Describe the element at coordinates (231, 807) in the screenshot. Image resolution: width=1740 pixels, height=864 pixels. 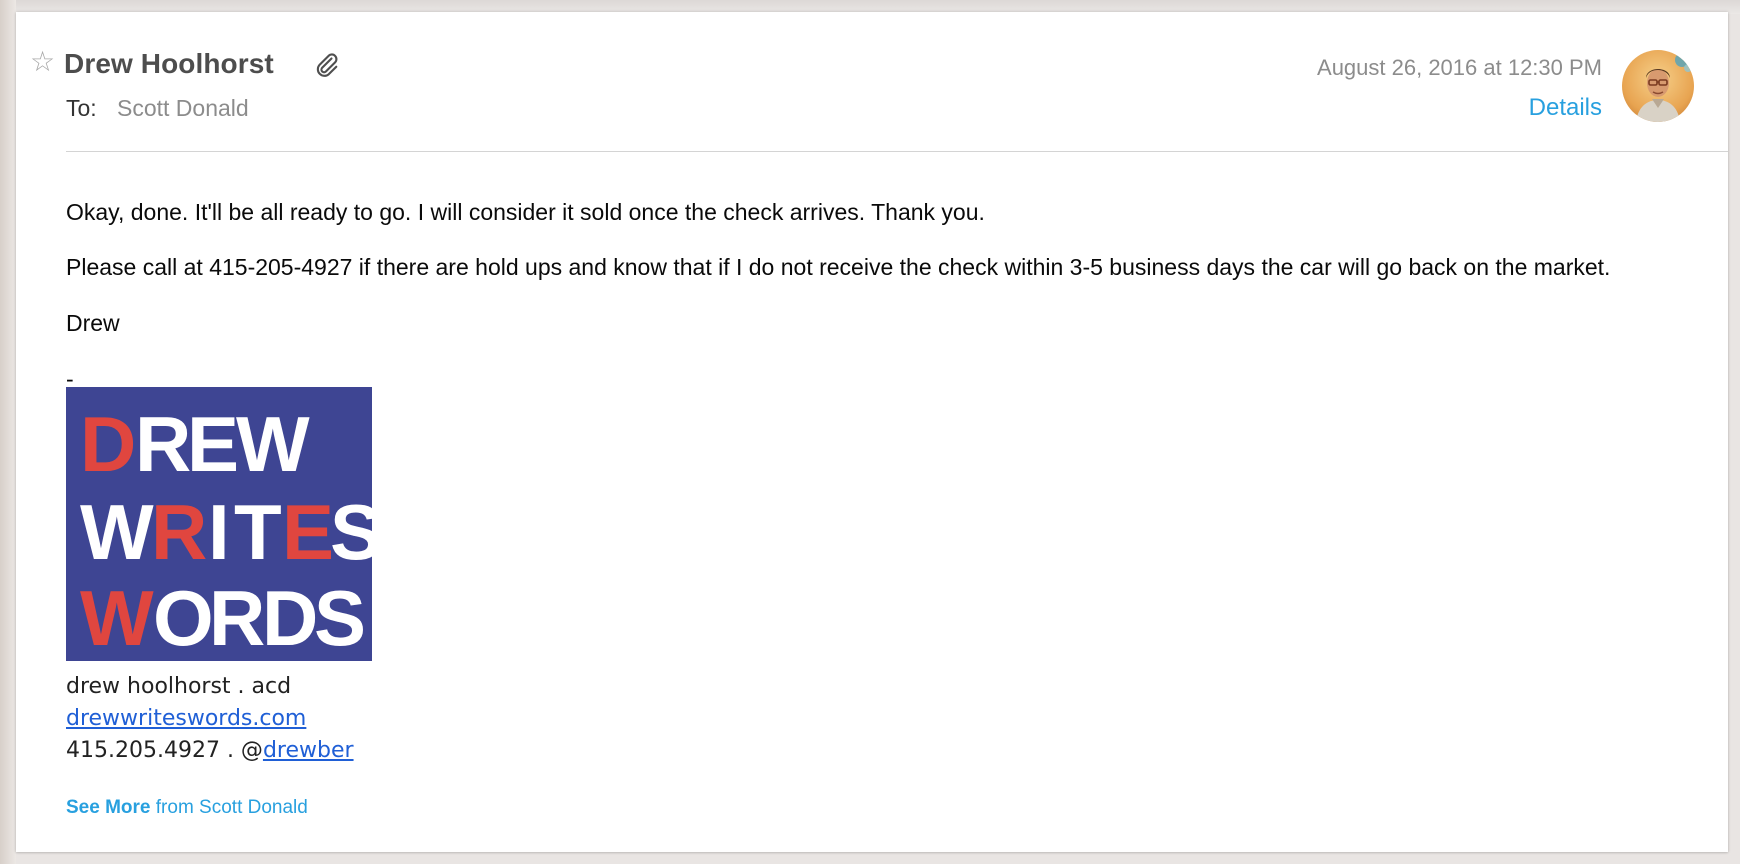
I see `see-more-from: from Scott Donald` at that location.